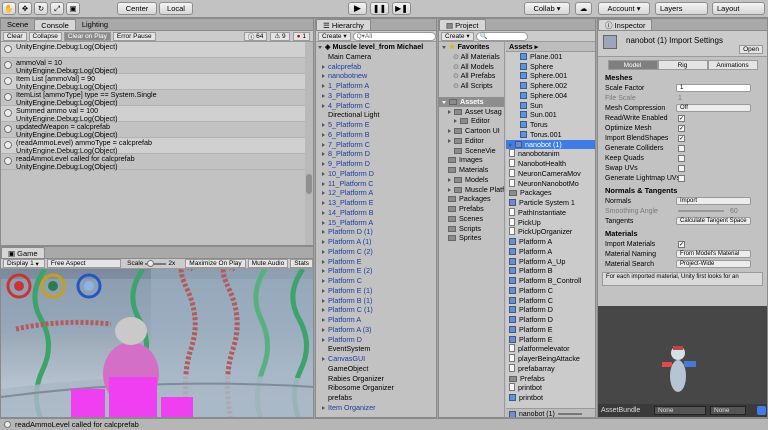 The height and width of the screenshot is (430, 768). Describe the element at coordinates (41, 8) in the screenshot. I see `rotate-tool-icon: ↻` at that location.